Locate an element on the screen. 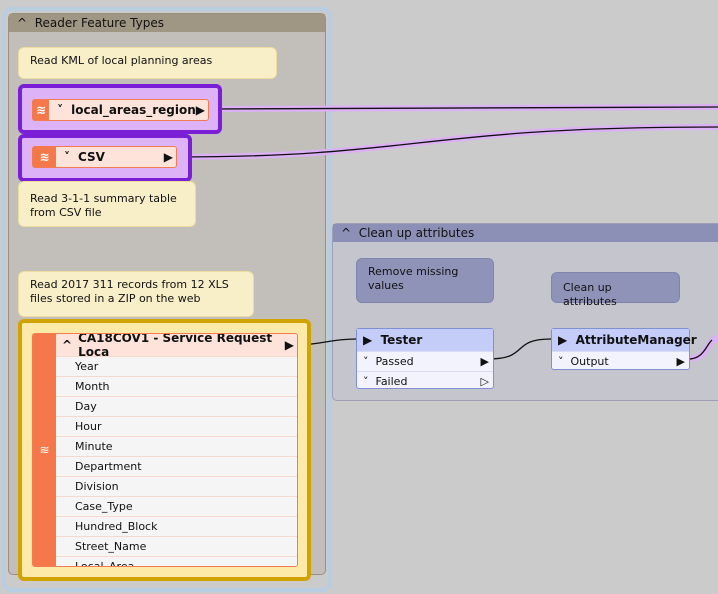  connection-passed-attrmgr is located at coordinates (519, 349).